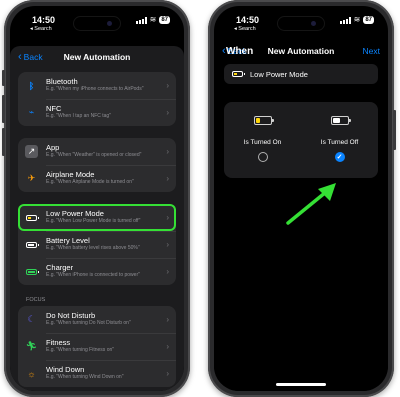  I want to click on selected-trigger-row: Low Power Mode, so click(301, 74).